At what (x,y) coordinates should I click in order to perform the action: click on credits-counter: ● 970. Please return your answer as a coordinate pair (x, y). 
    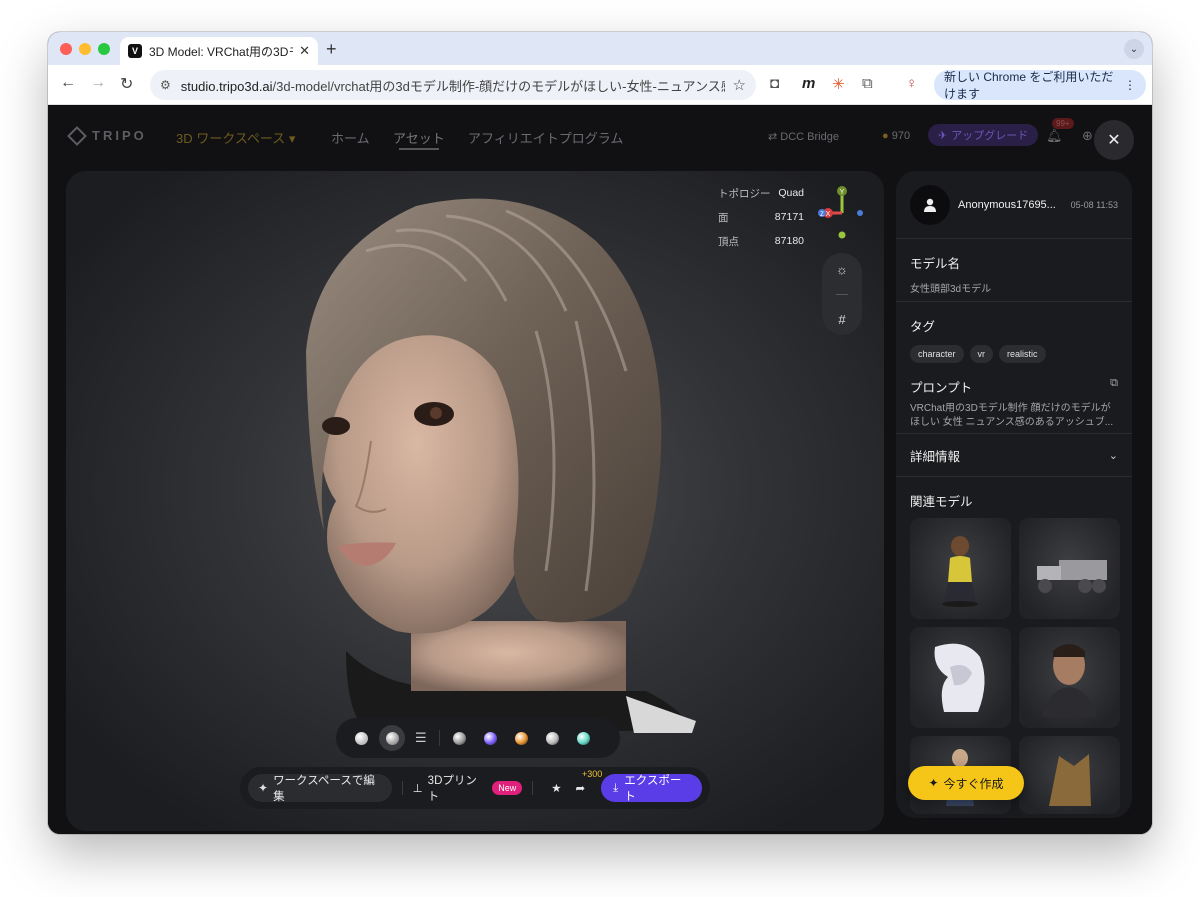
    Looking at the image, I should click on (896, 136).